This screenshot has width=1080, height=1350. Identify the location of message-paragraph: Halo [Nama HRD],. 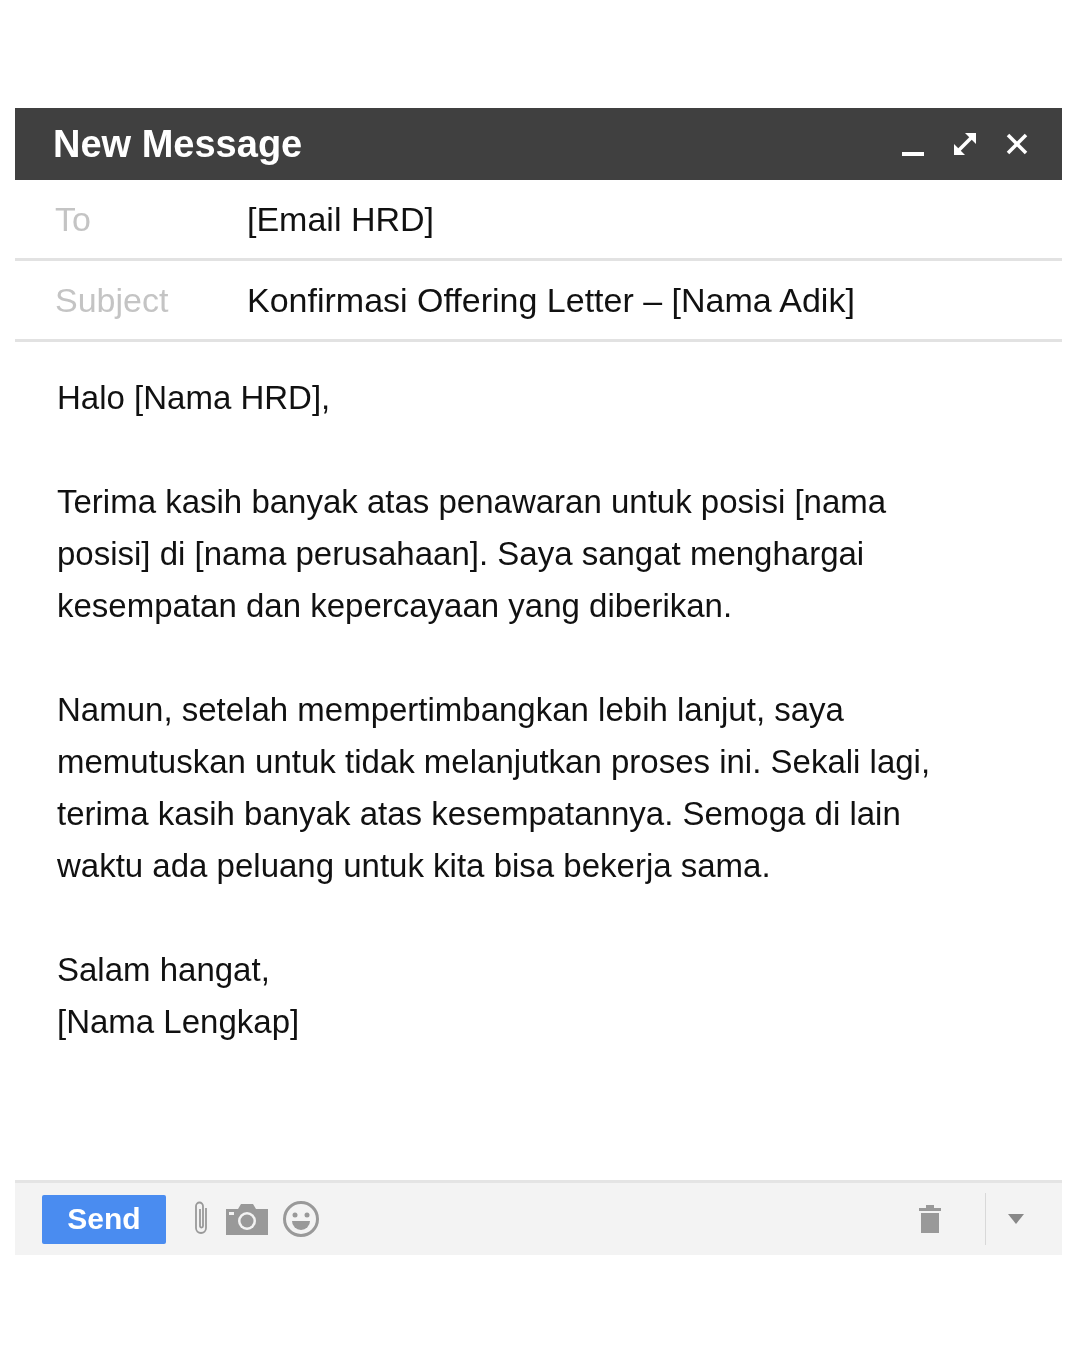
(194, 398).